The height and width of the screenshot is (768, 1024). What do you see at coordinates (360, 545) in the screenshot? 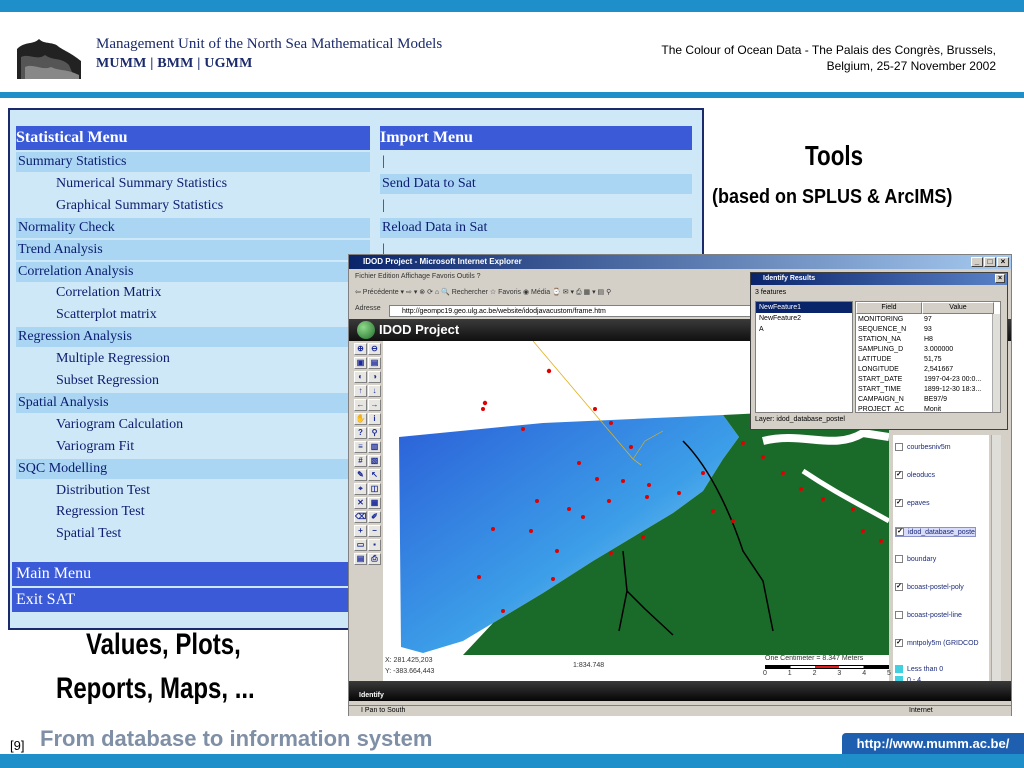
I see `open-icon: ▭` at bounding box center [360, 545].